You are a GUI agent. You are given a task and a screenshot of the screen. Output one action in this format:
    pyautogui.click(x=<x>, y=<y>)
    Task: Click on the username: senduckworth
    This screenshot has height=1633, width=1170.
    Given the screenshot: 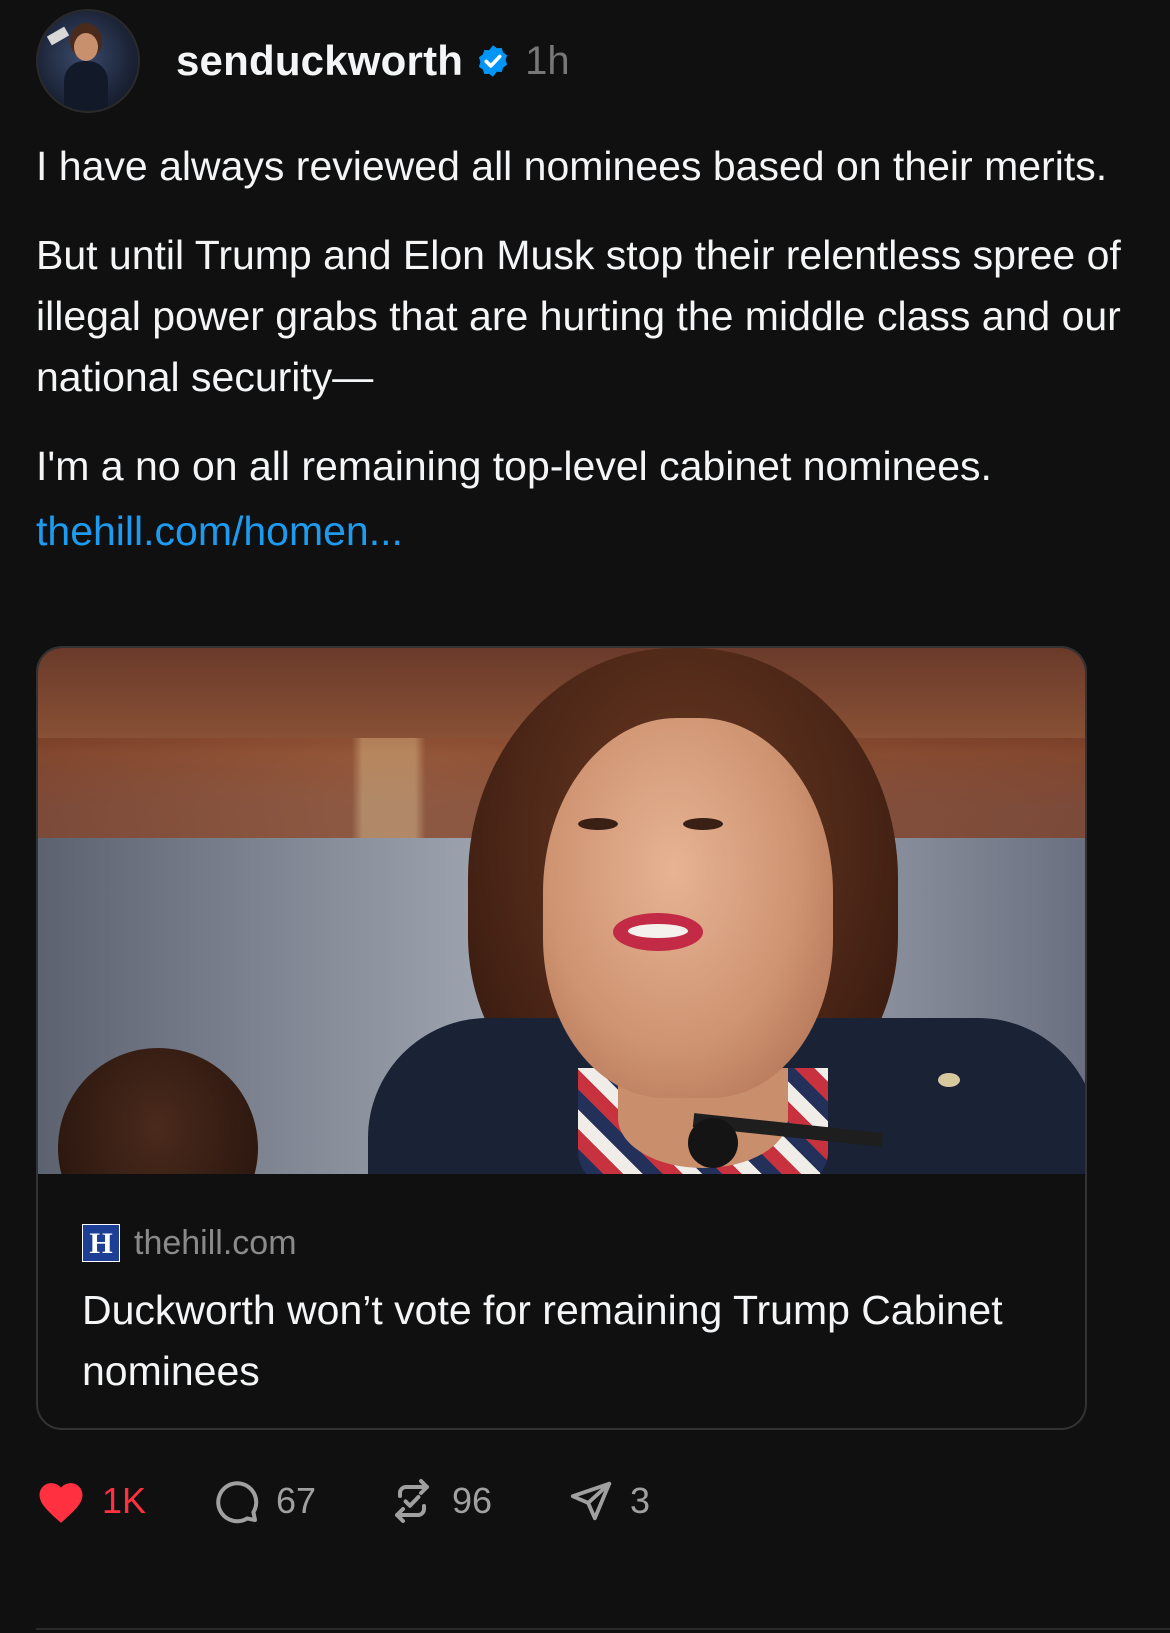 What is the action you would take?
    pyautogui.click(x=319, y=61)
    